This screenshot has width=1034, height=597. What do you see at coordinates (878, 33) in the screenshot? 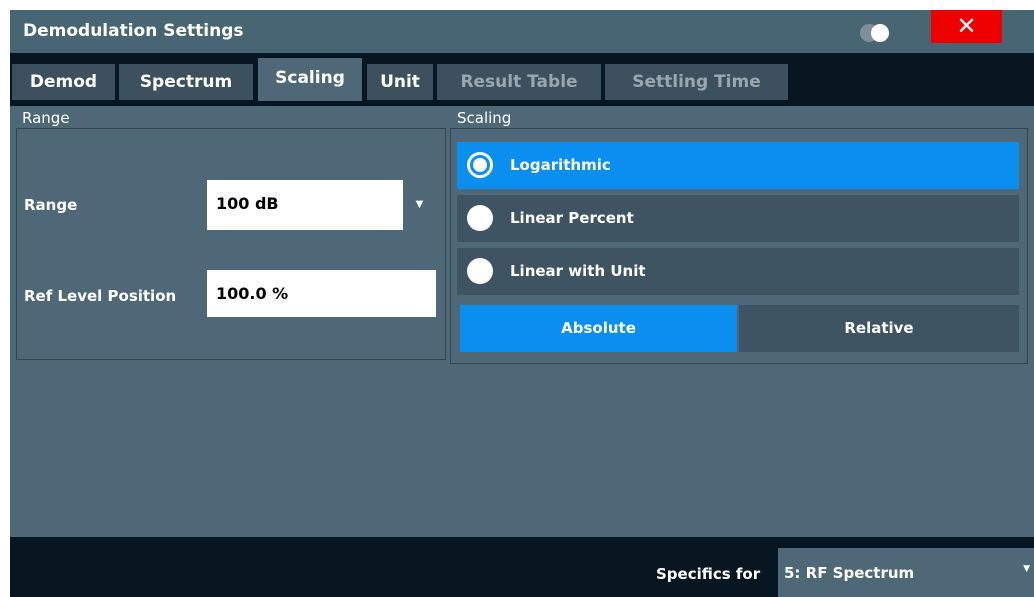
I see `toggle-icon` at bounding box center [878, 33].